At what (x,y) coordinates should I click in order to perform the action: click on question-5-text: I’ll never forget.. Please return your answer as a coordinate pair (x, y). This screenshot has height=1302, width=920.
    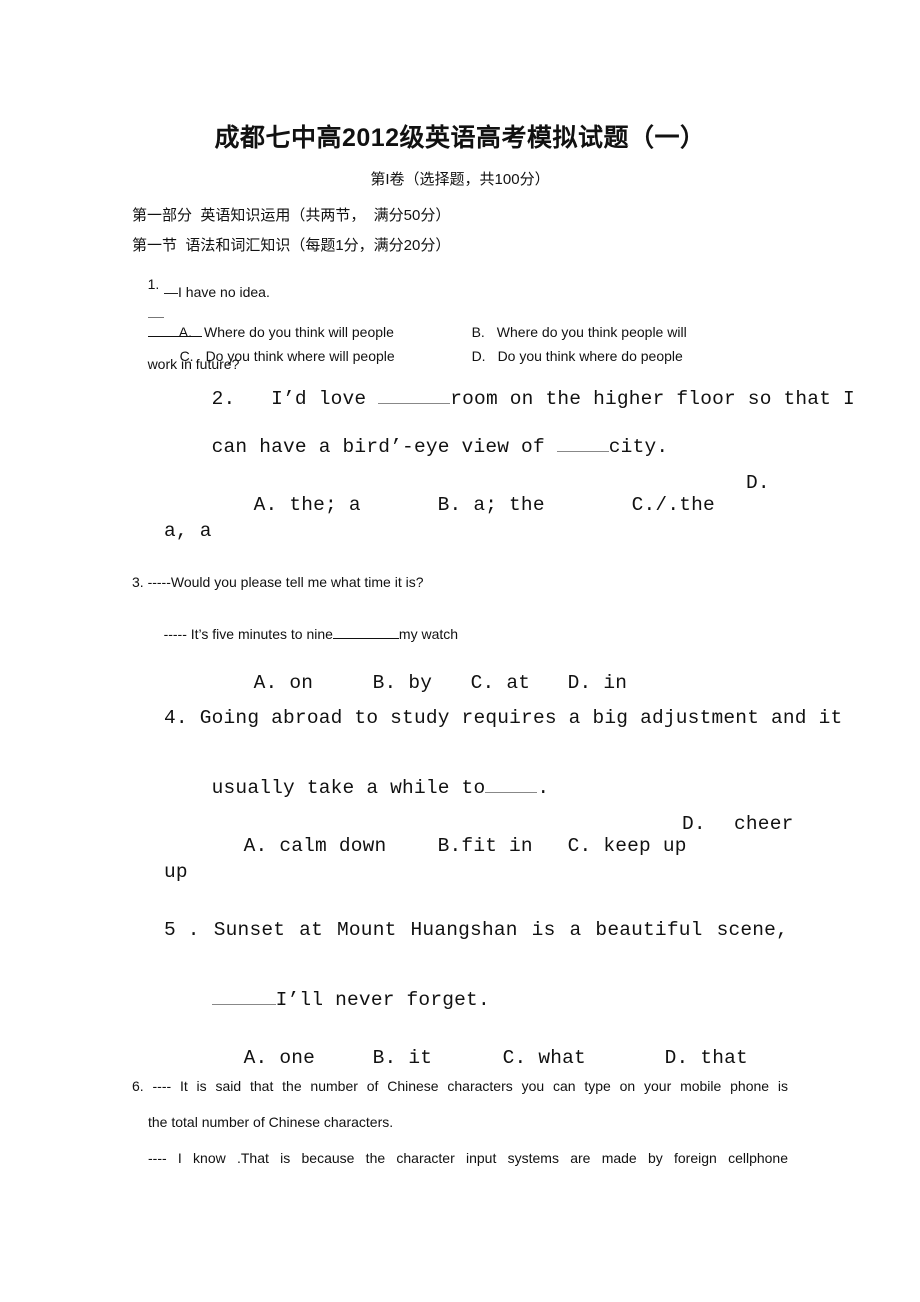
    Looking at the image, I should click on (382, 1000).